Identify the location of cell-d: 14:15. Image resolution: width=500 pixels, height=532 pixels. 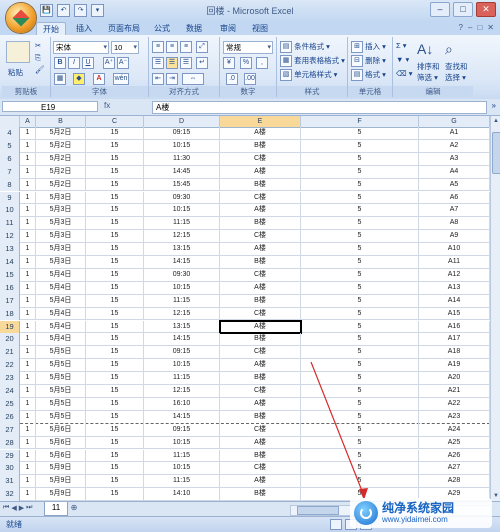
(182, 417).